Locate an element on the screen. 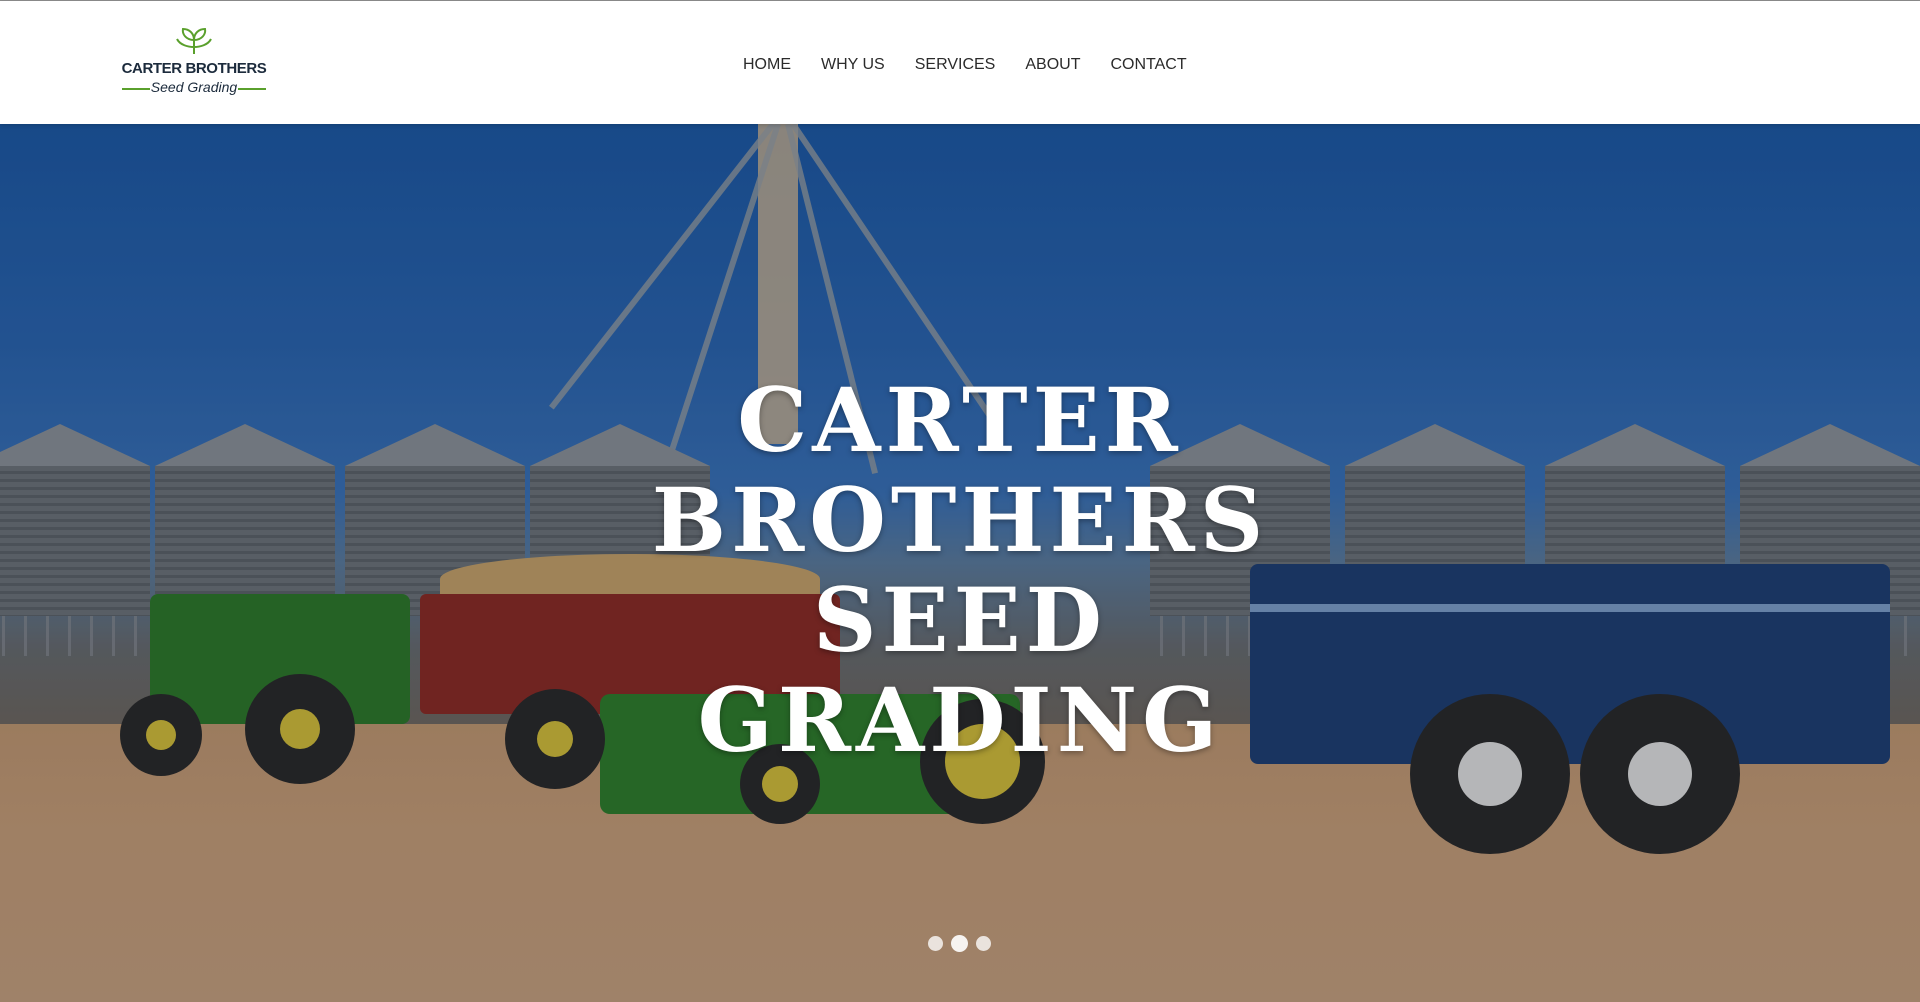 This screenshot has width=1920, height=1002. logo-rule-right is located at coordinates (252, 89).